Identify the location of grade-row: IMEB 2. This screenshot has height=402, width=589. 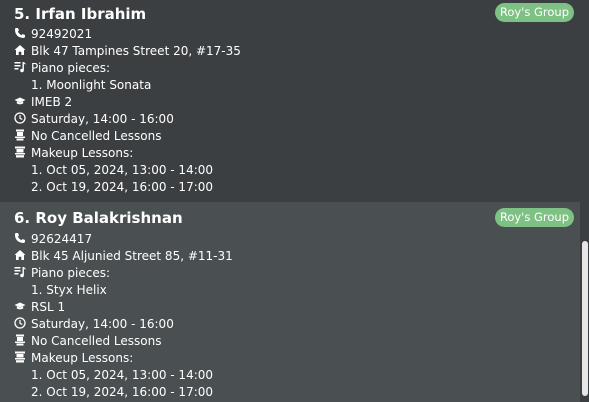
(43, 102).